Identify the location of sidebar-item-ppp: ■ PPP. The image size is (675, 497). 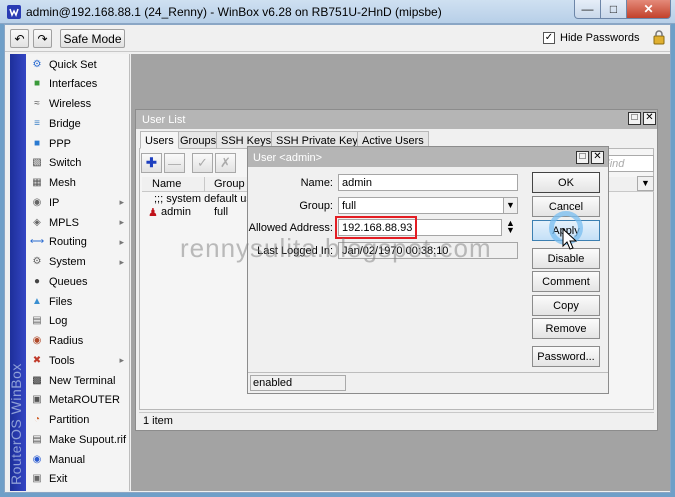
(78, 143).